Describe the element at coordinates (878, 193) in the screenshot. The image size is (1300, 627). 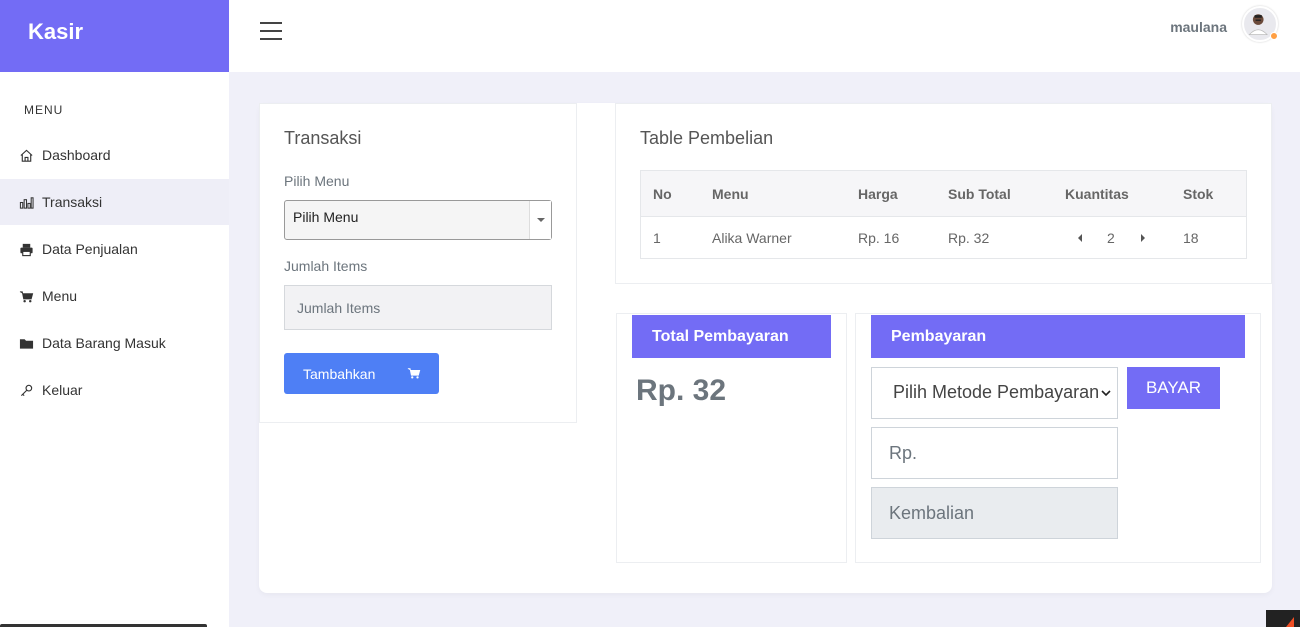
I see `column-header-harga: Harga` at that location.